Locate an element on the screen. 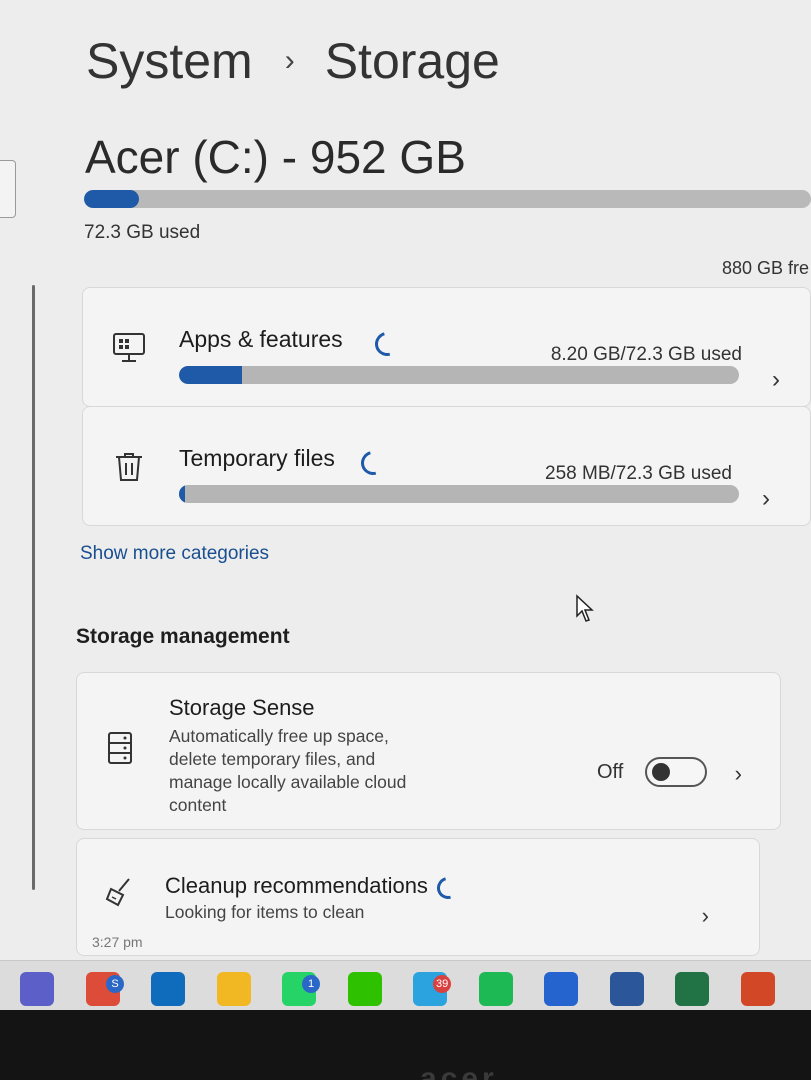  category-apps-features: Apps & features 8.20 GB/72.3 GB used › is located at coordinates (446, 347).